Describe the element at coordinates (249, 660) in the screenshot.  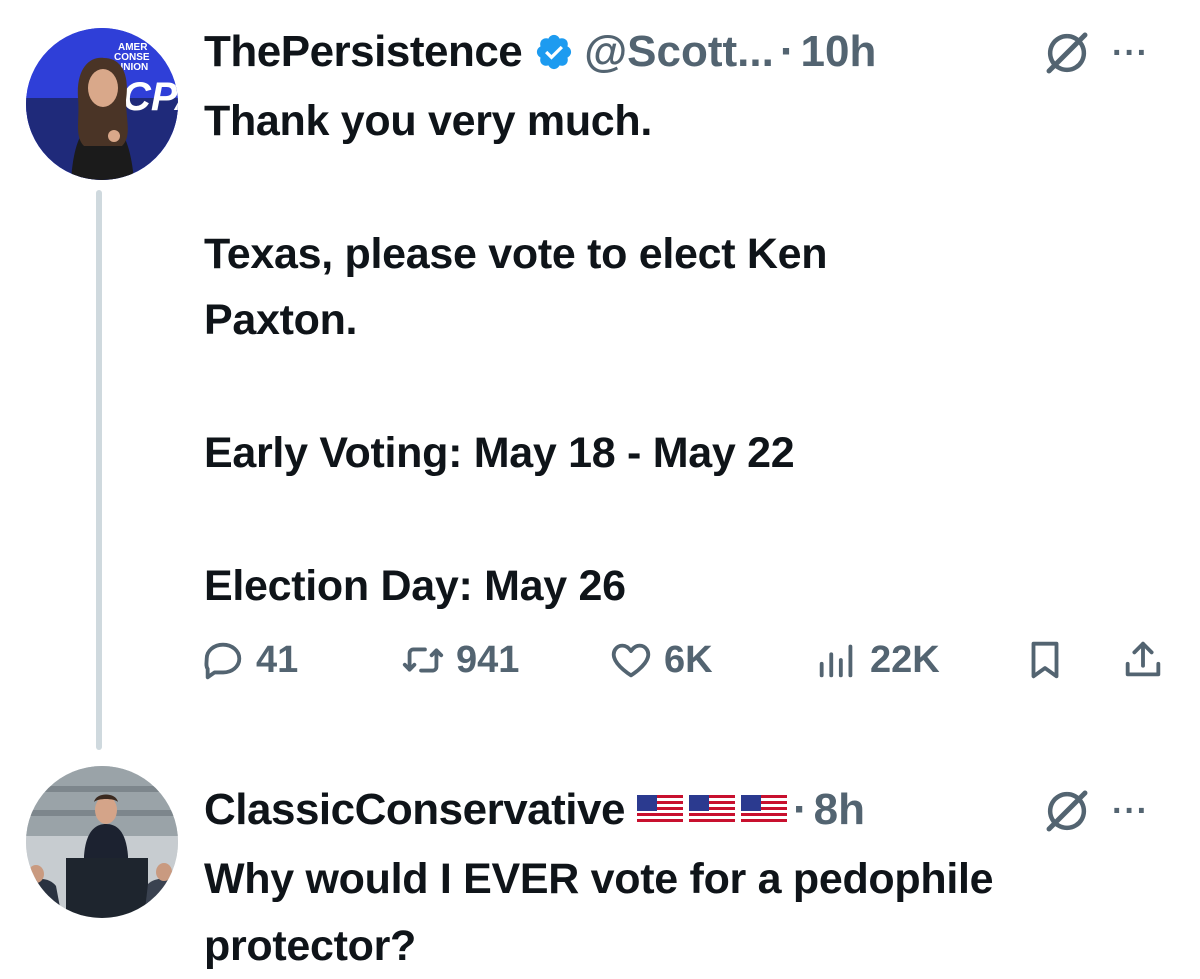
I see `reply-button: 41` at that location.